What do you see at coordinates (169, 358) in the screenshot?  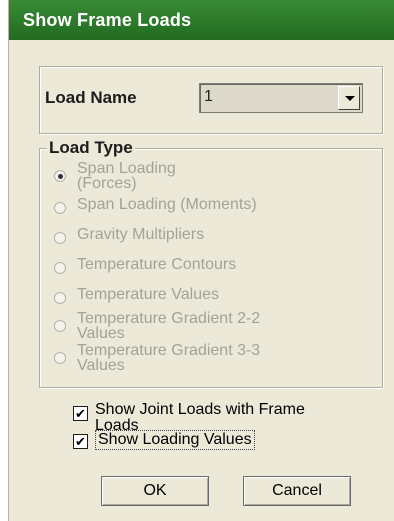 I see `radio-label: Temperature Gradient 3-3 Values` at bounding box center [169, 358].